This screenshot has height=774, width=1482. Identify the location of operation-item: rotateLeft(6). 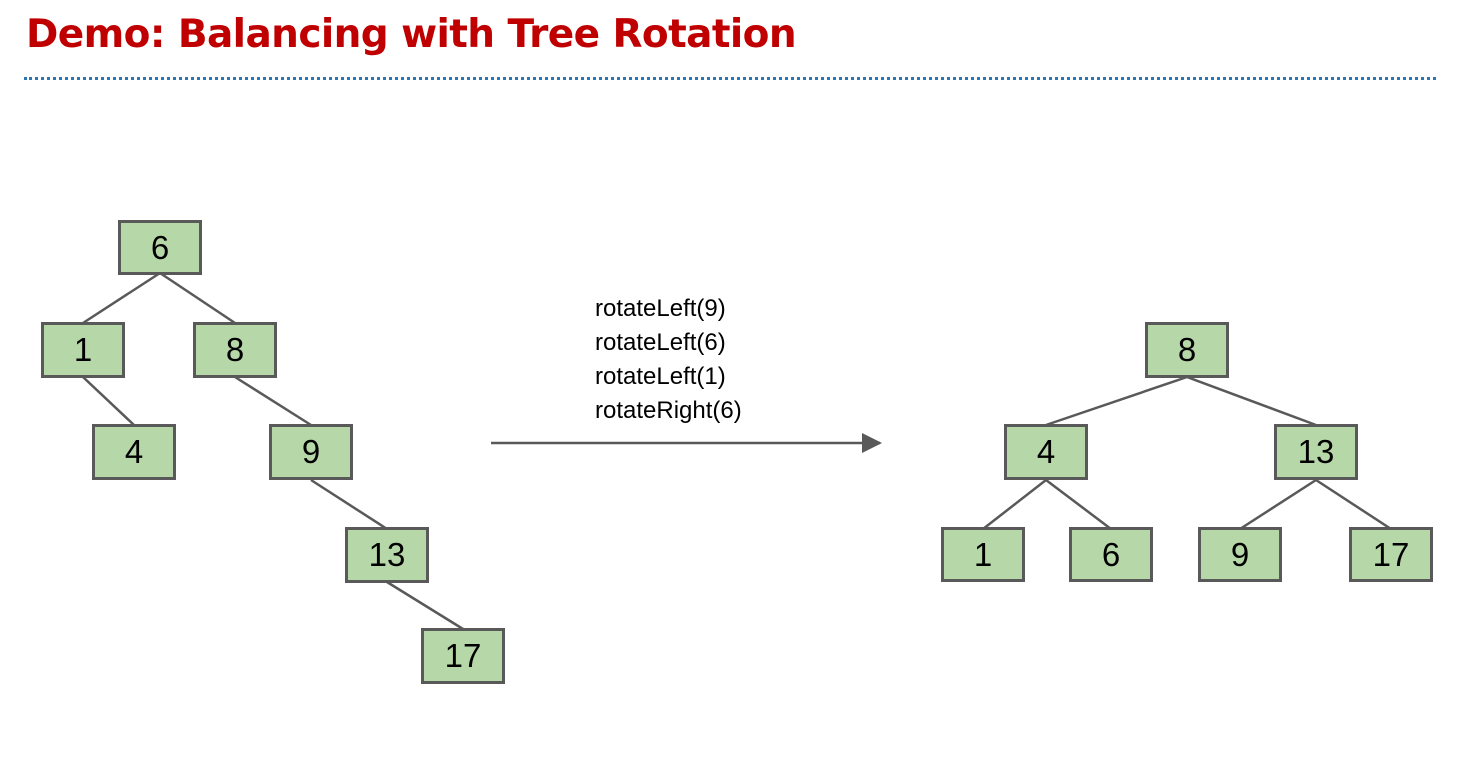
(660, 342).